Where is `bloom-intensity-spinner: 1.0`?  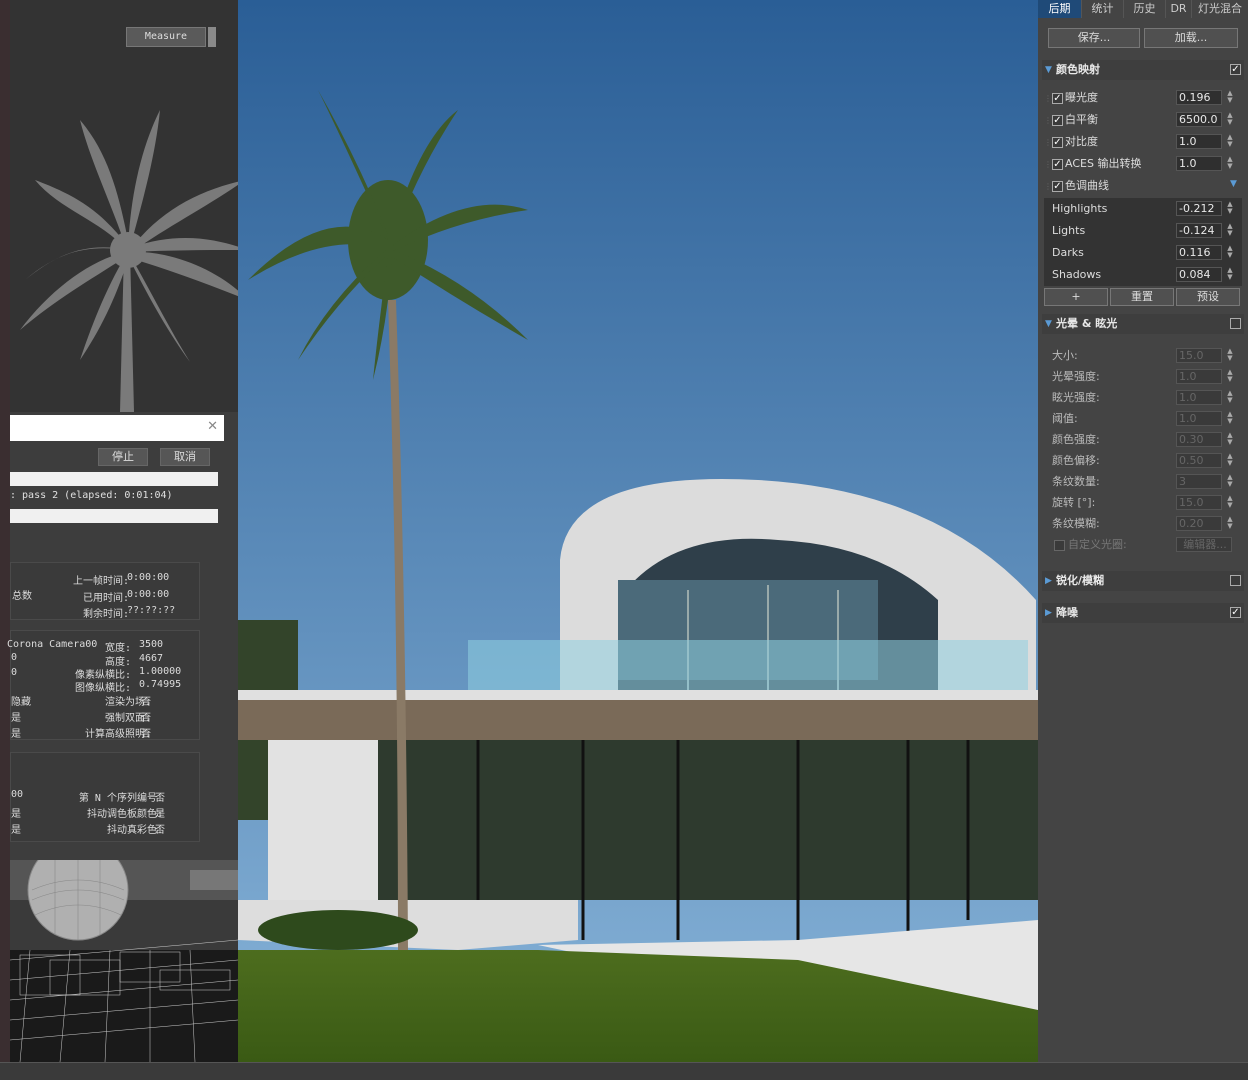 bloom-intensity-spinner: 1.0 is located at coordinates (1199, 376).